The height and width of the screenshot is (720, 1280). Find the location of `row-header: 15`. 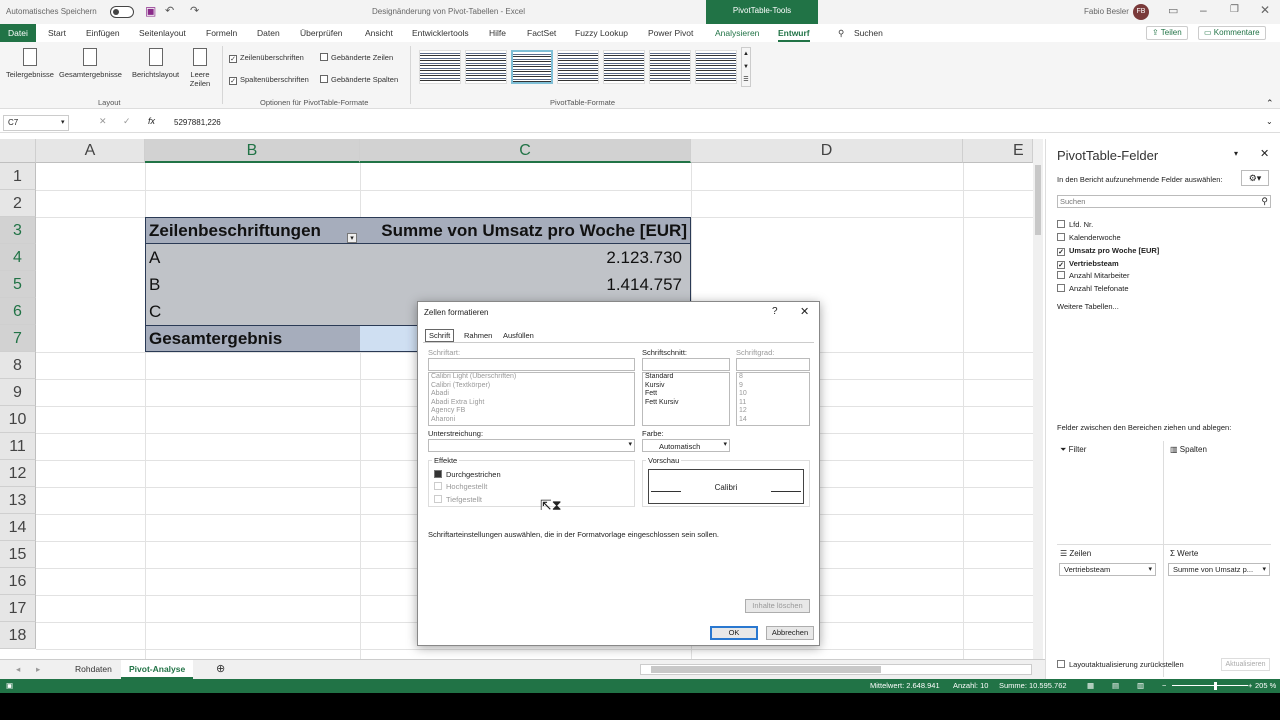

row-header: 15 is located at coordinates (18, 554).